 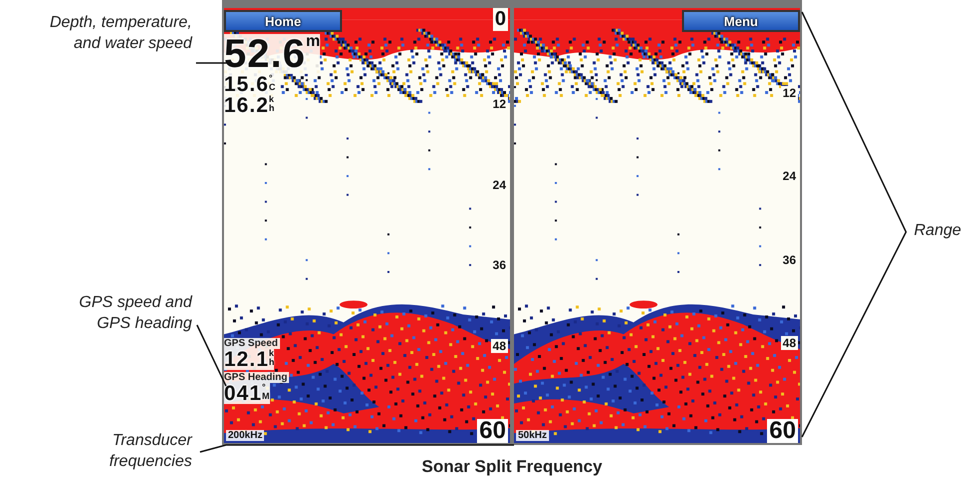 I want to click on range-label: 0, so click(x=500, y=19).